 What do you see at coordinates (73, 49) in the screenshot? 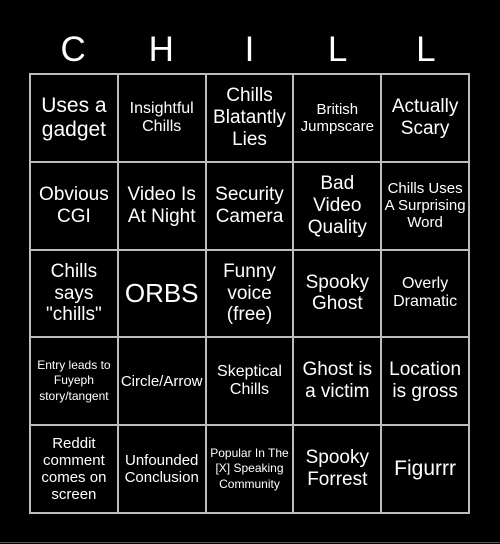
I see `header-letter: C` at bounding box center [73, 49].